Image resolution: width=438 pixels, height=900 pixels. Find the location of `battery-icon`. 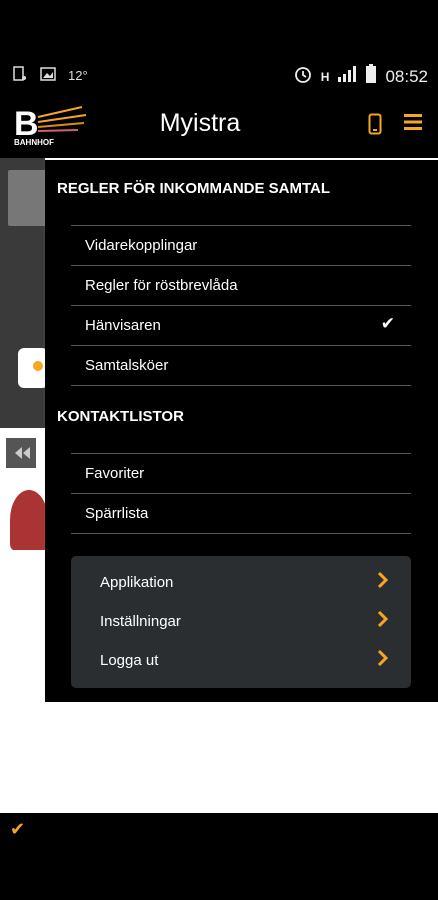

battery-icon is located at coordinates (371, 76).